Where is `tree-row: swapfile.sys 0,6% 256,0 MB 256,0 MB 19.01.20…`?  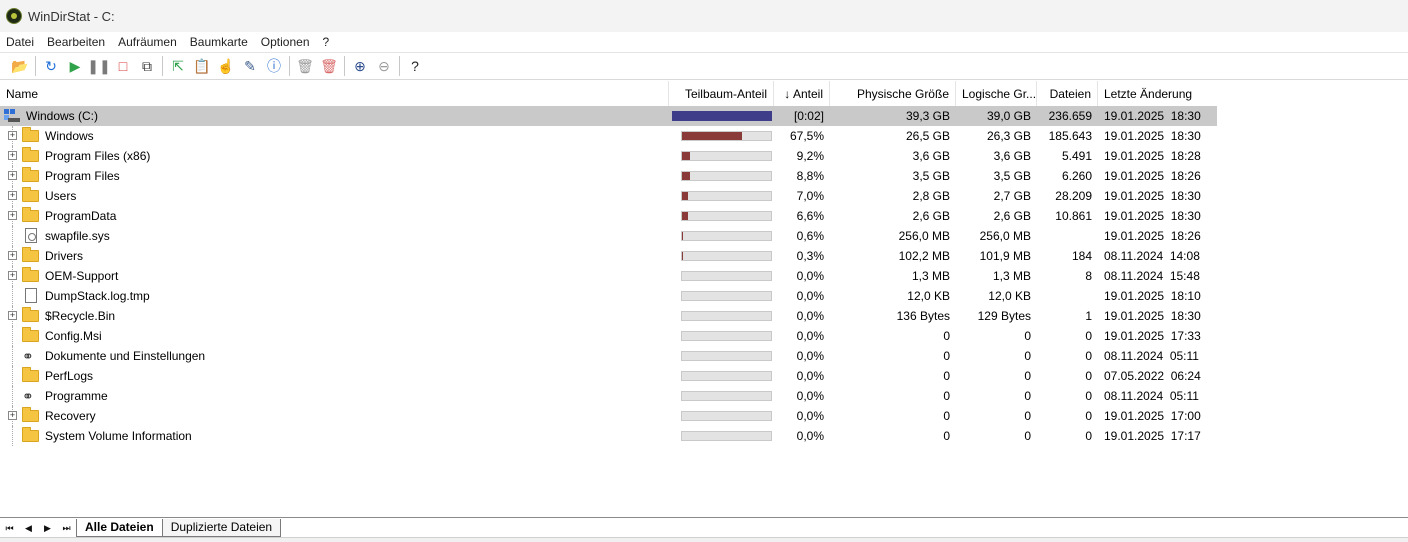
tree-row: swapfile.sys 0,6% 256,0 MB 256,0 MB 19.01.20… is located at coordinates (608, 236).